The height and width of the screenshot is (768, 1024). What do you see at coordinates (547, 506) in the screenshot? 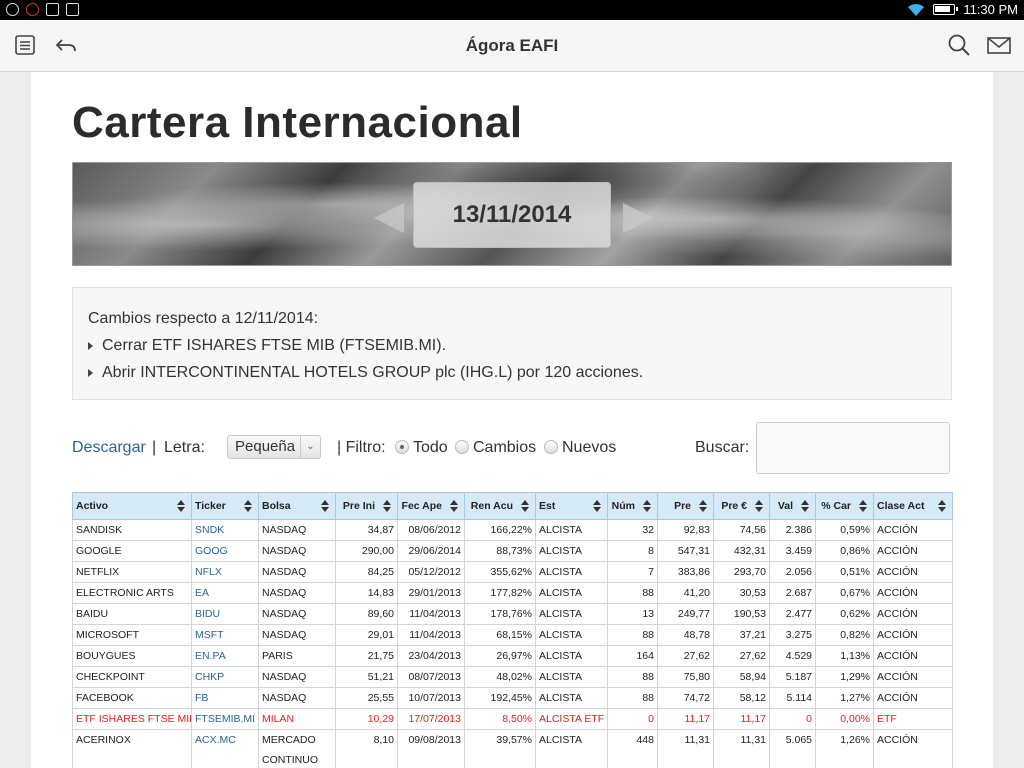
I see `column-header-label: Est` at bounding box center [547, 506].